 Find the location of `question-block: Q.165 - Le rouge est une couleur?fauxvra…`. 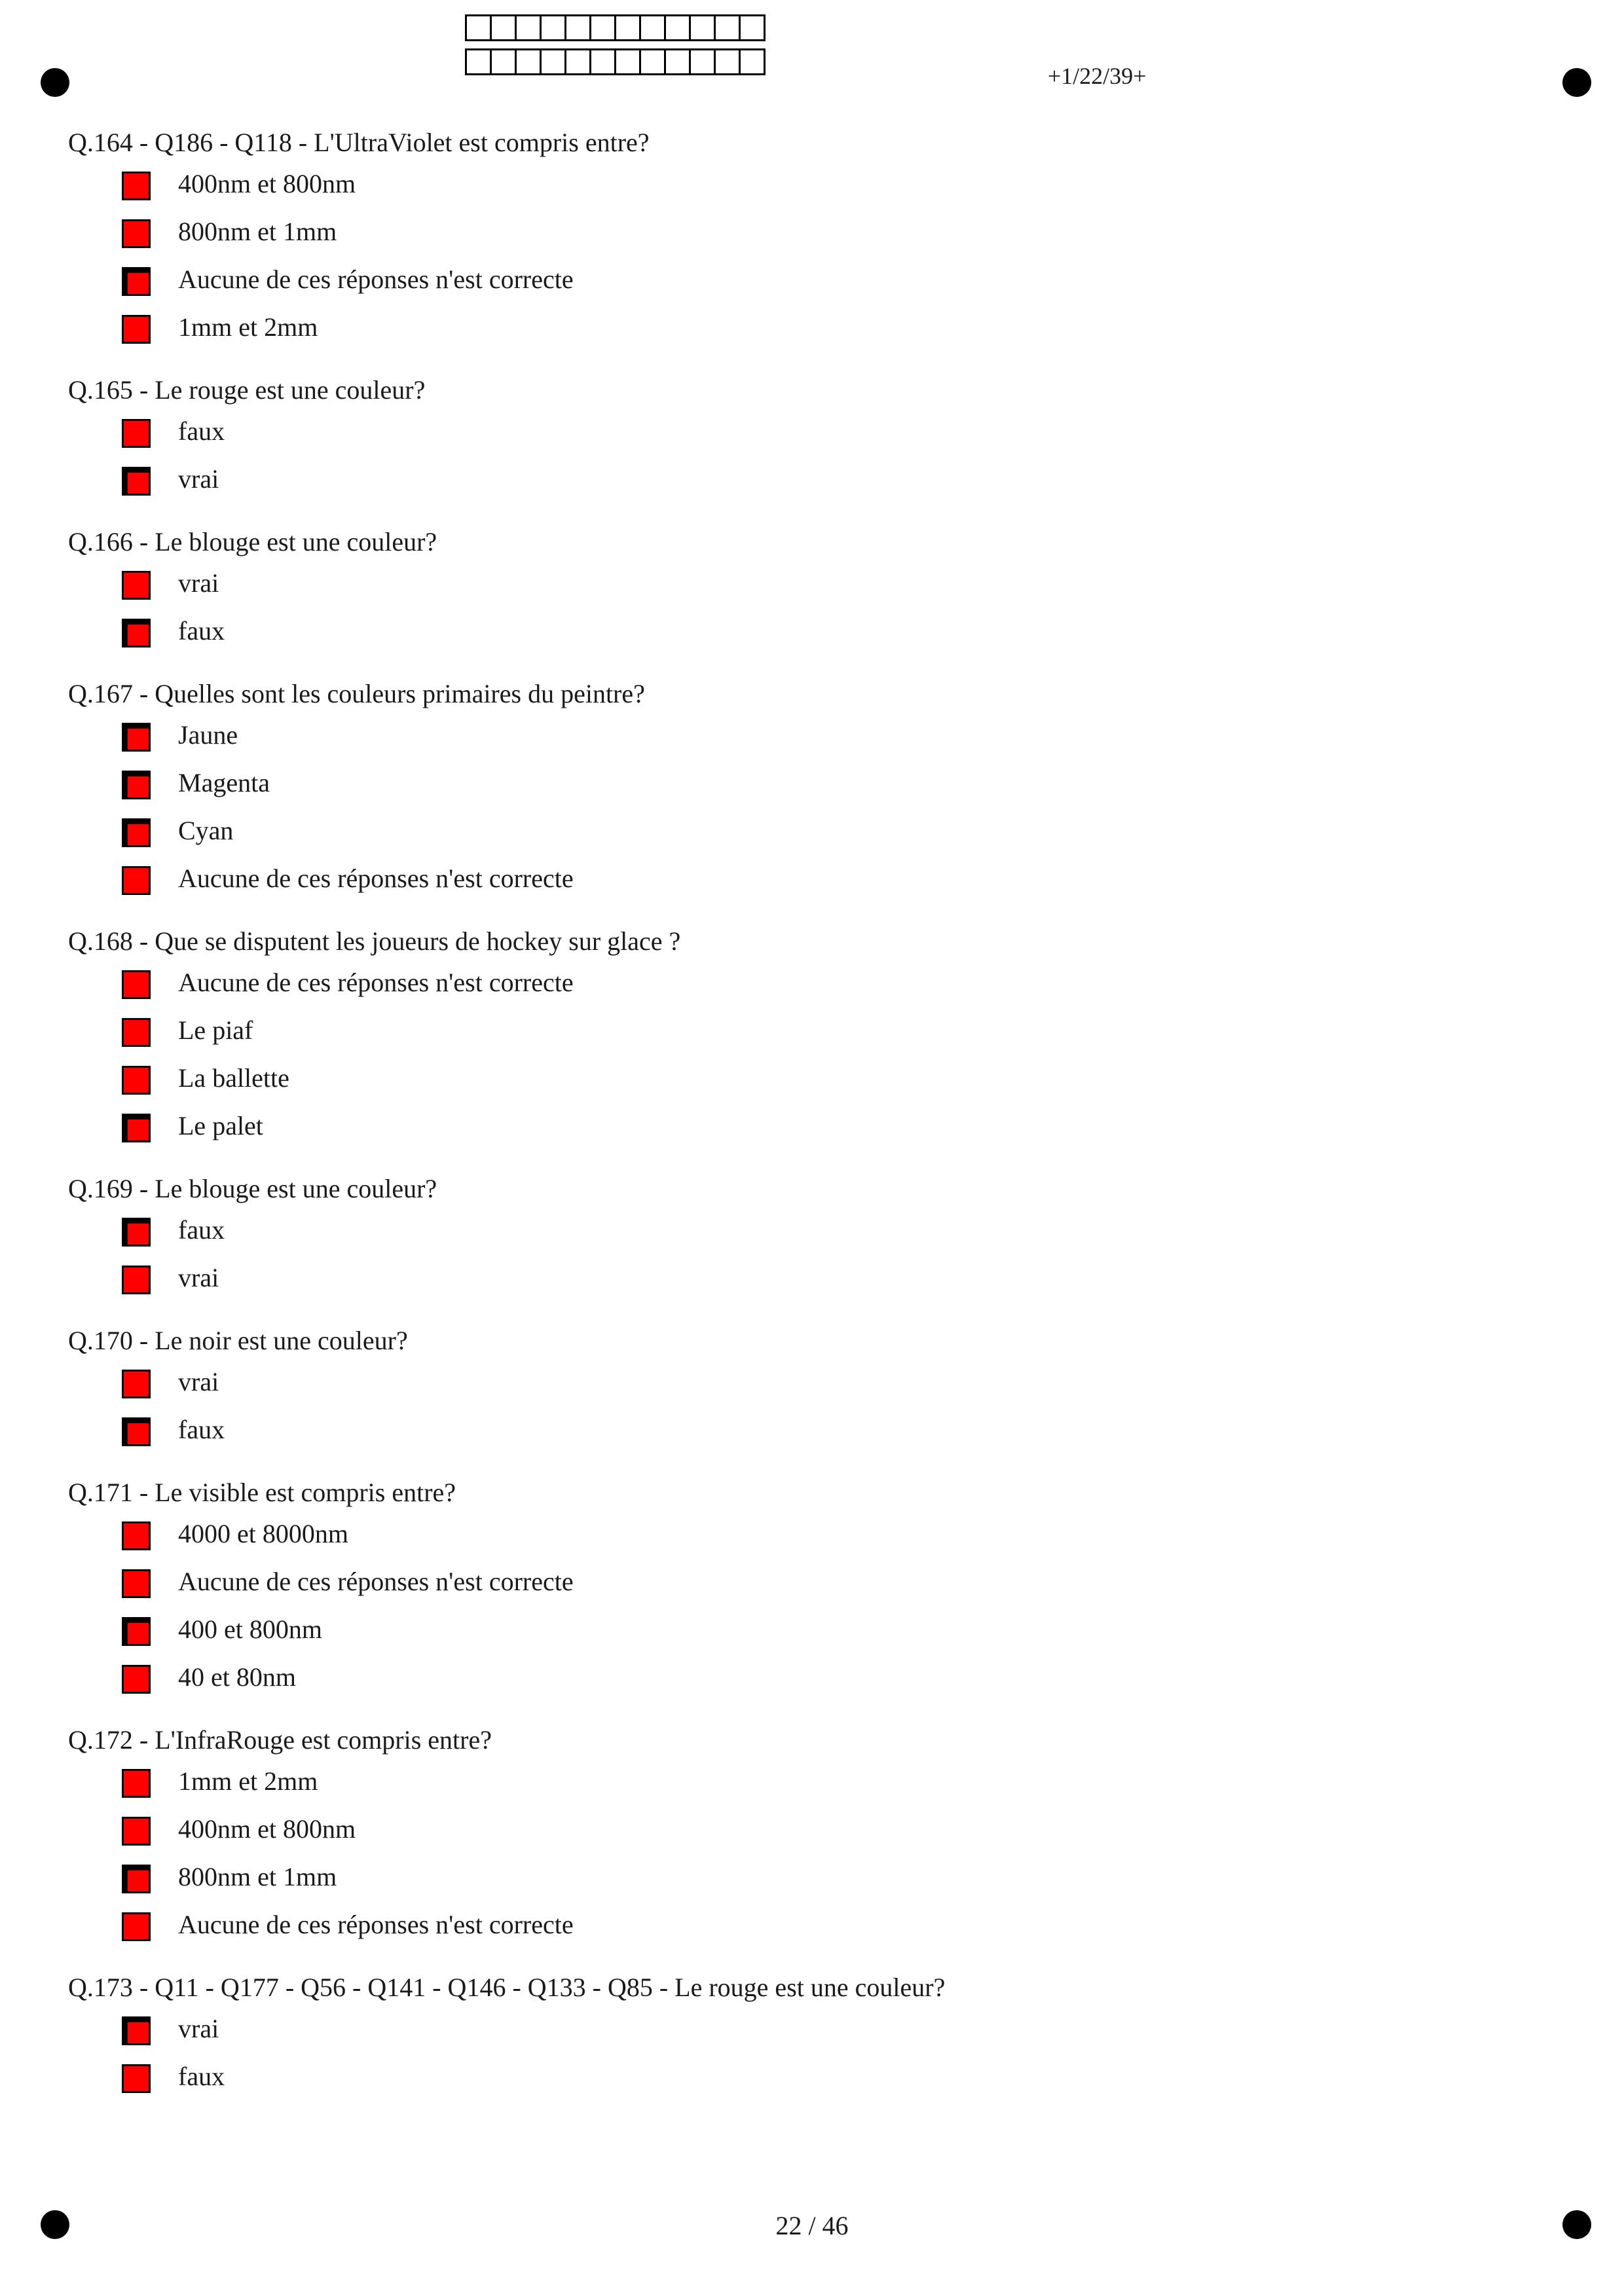

question-block: Q.165 - Le rouge est une couleur?fauxvra… is located at coordinates (808, 438).